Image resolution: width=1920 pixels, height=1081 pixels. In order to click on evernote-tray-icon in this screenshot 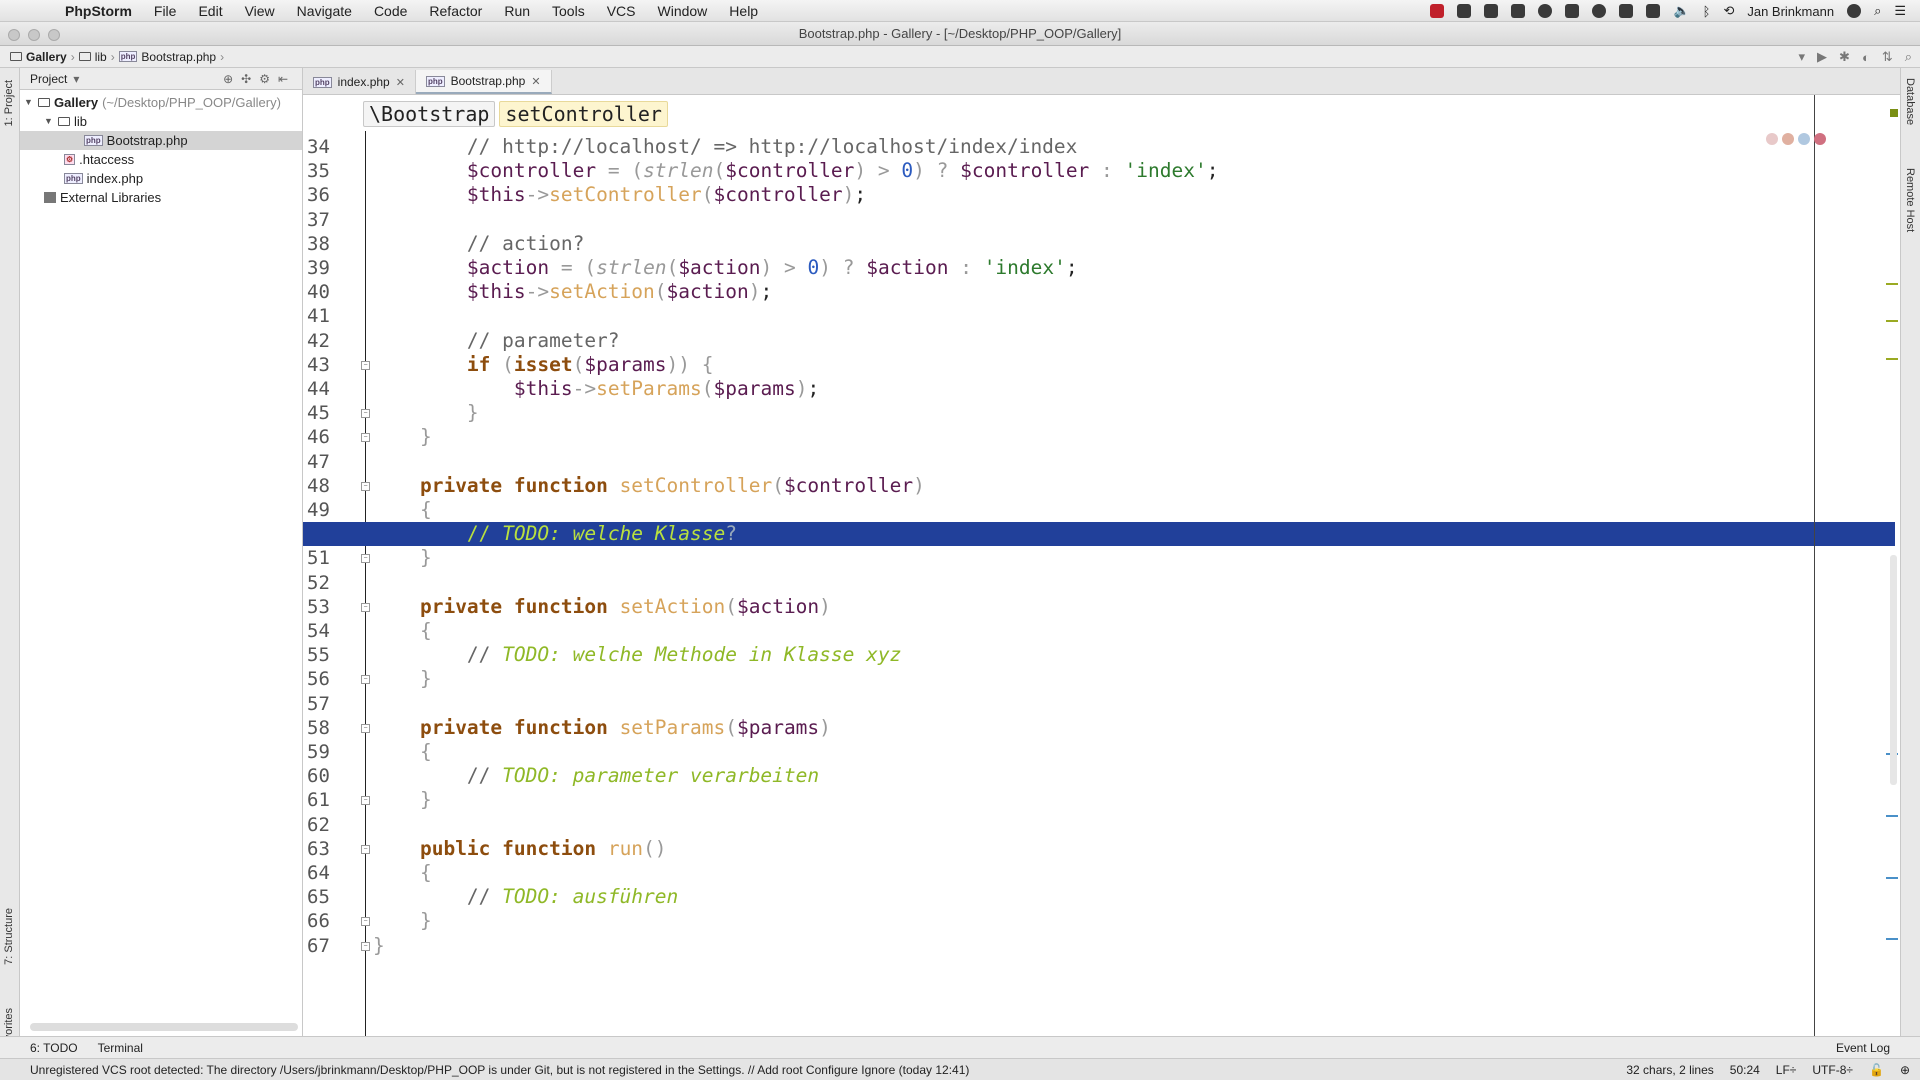, I will do `click(1626, 11)`.